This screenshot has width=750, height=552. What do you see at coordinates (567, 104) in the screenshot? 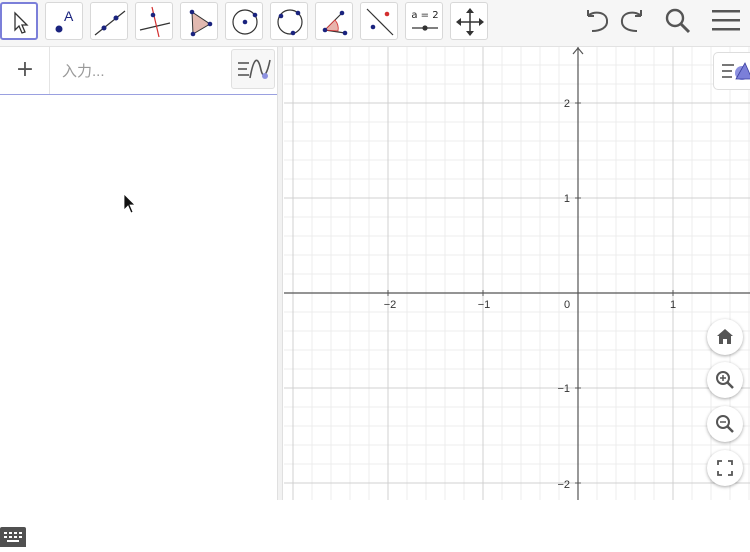
I see `y-tick-label: 2` at bounding box center [567, 104].